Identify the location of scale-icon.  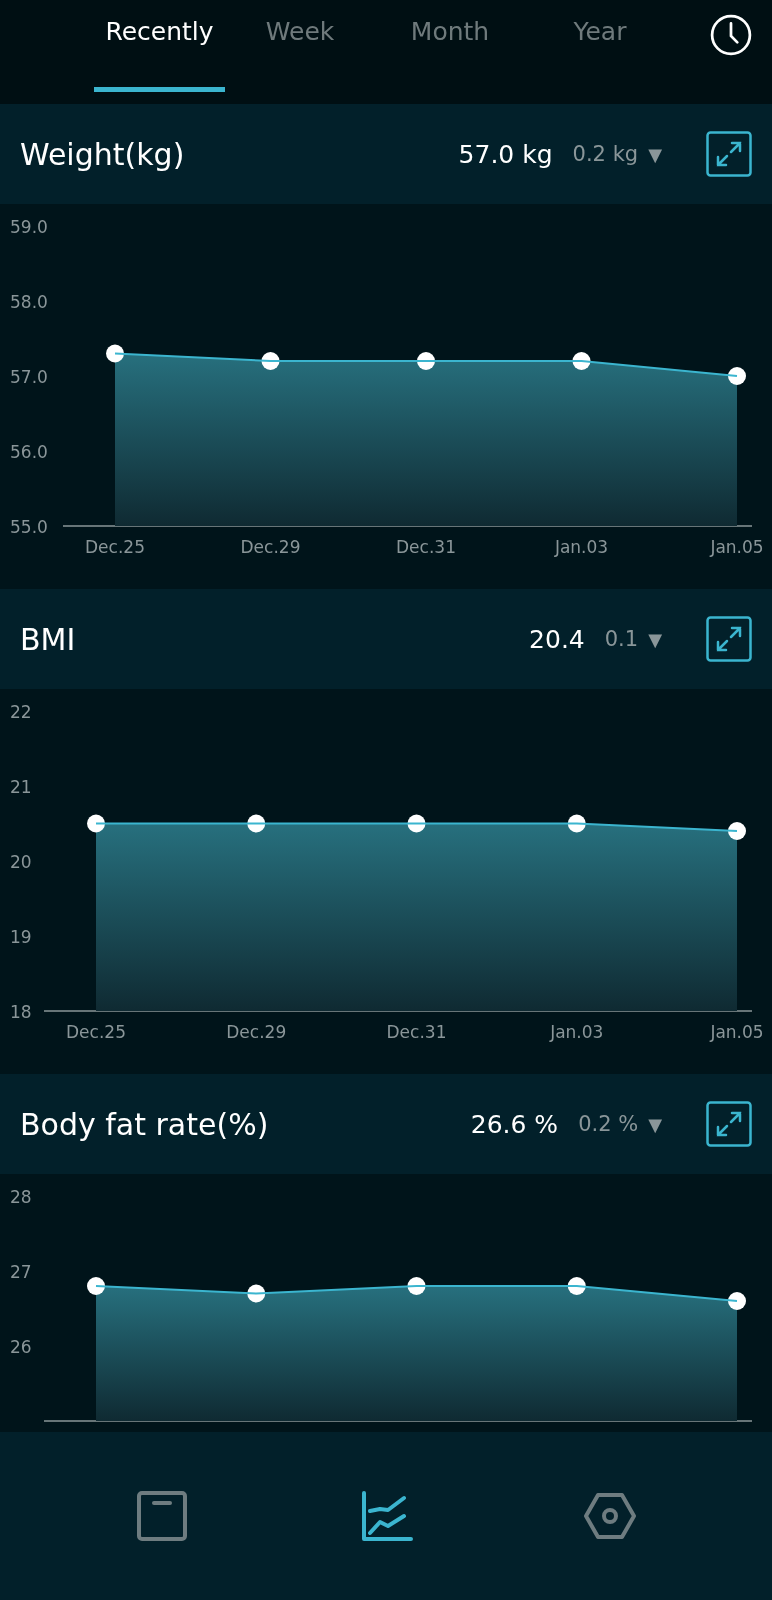
(162, 1516).